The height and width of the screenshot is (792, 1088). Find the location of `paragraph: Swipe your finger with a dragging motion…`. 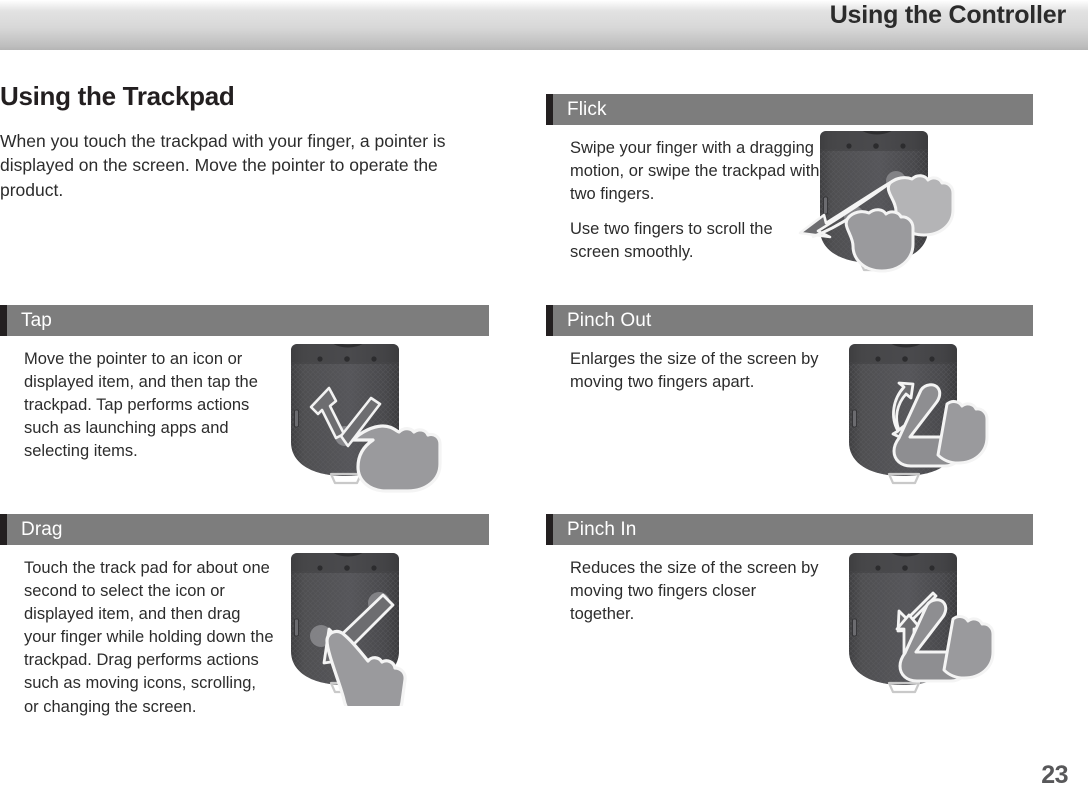

paragraph: Swipe your finger with a dragging motion… is located at coordinates (695, 171).